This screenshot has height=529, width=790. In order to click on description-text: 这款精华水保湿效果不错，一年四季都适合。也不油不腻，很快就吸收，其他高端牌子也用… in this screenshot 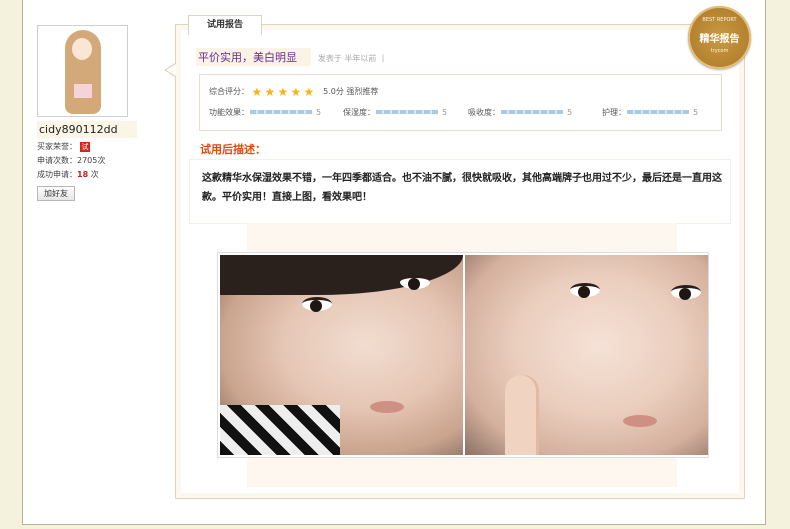, I will do `click(462, 188)`.